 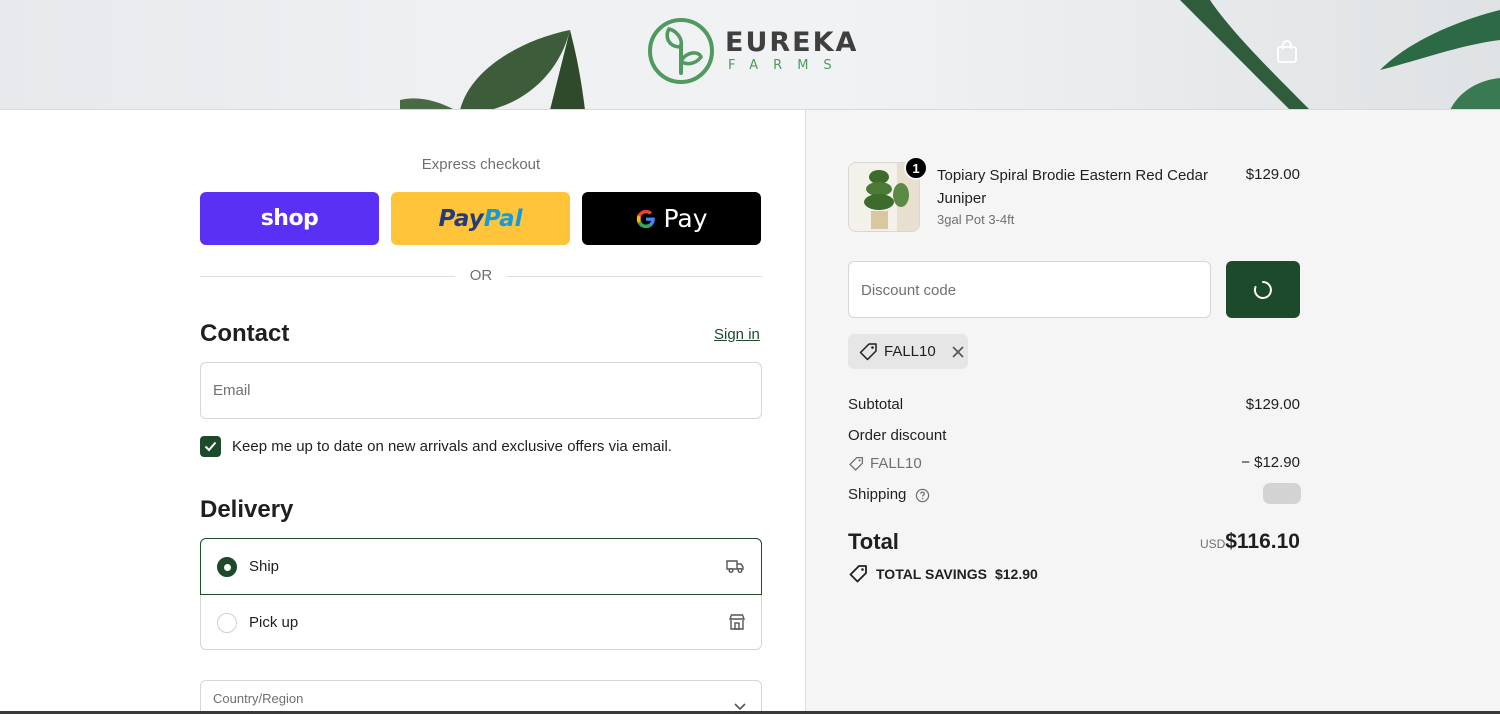 I want to click on checkmark-icon, so click(x=210, y=446).